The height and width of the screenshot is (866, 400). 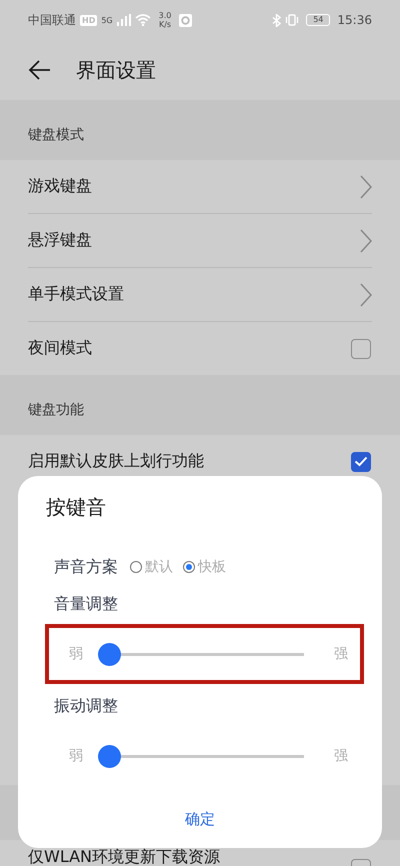 I want to click on hd-badge: HD, so click(x=89, y=20).